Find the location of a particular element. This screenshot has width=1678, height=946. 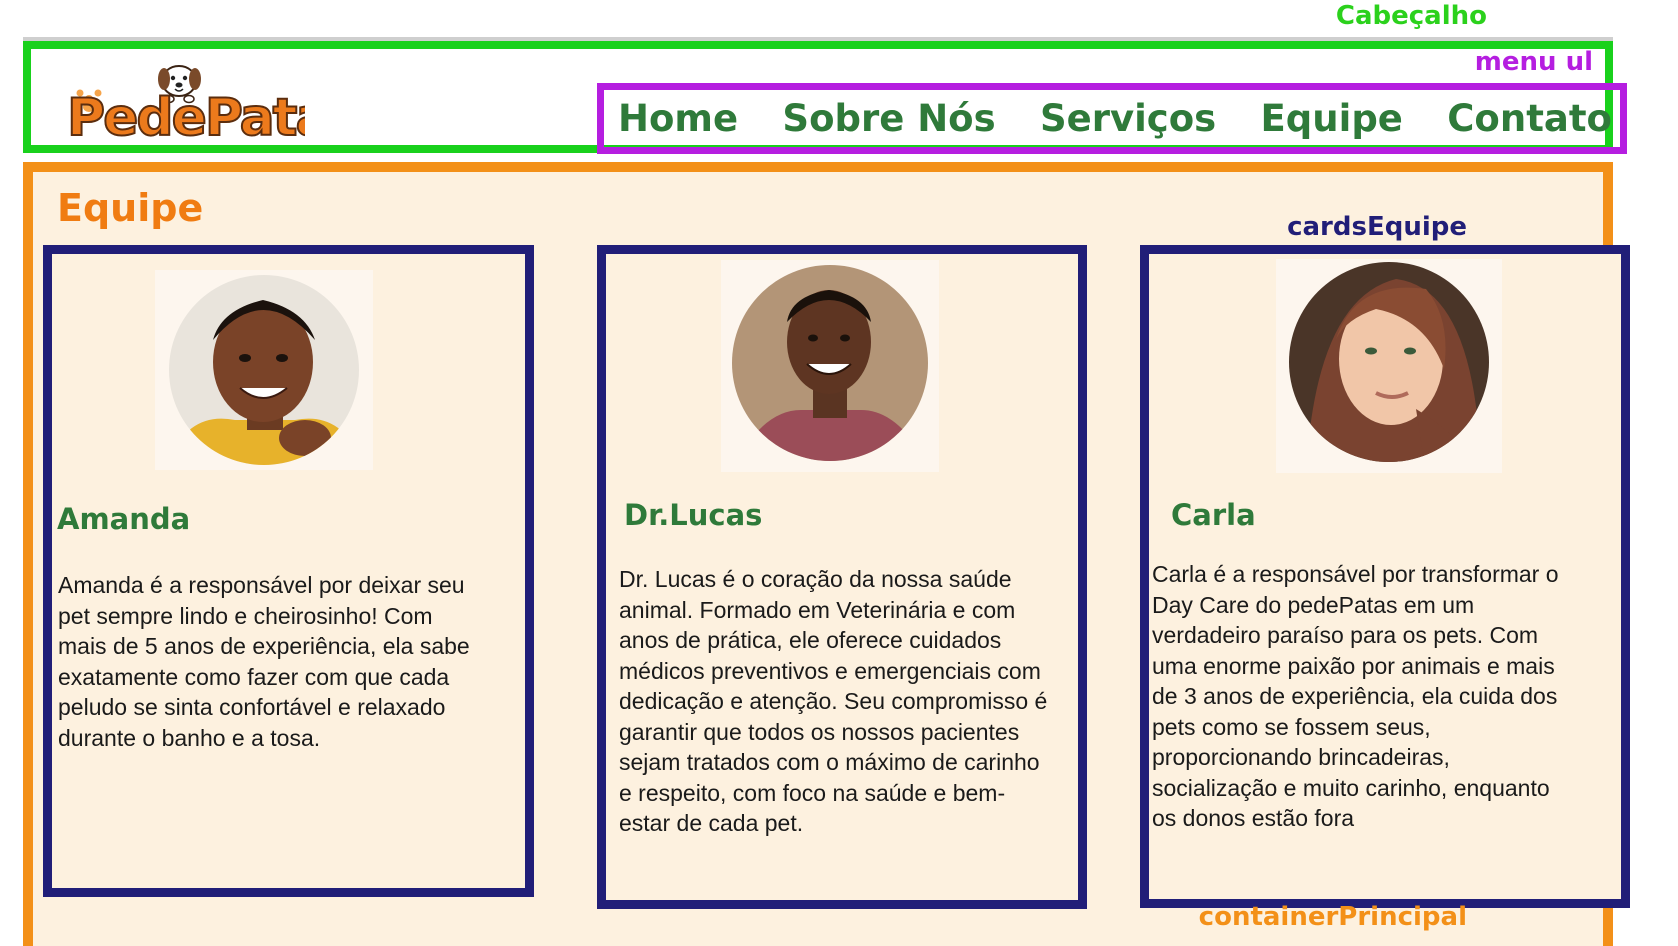

logo: PedePata is located at coordinates (198, 104).